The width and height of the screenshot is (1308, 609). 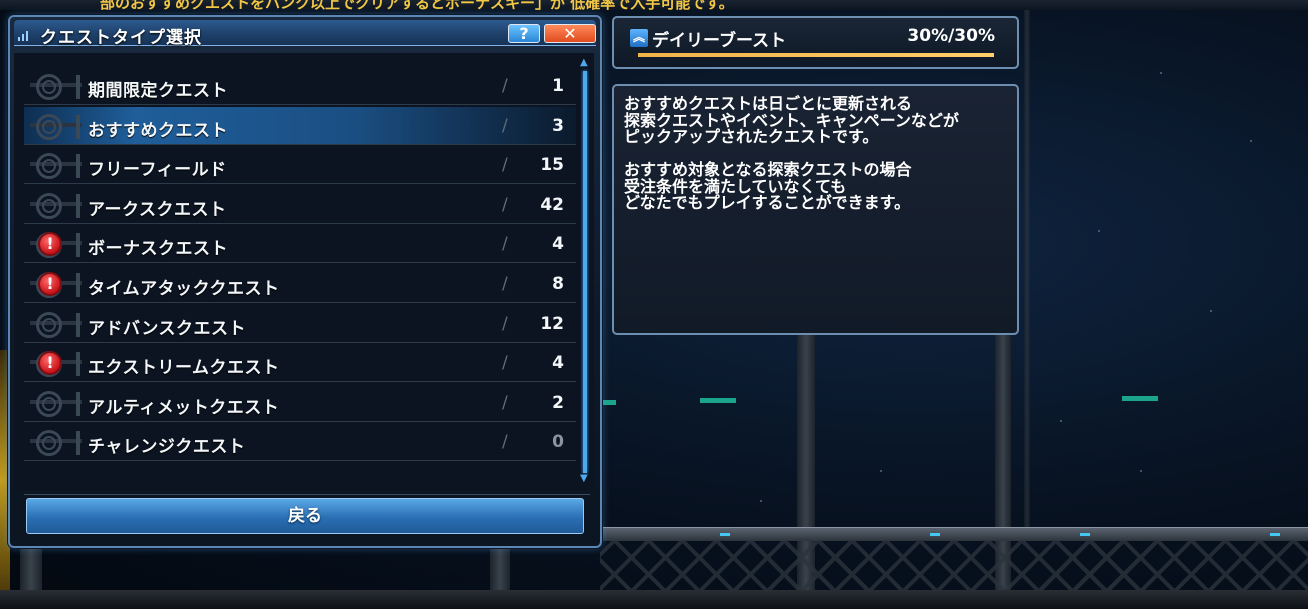 I want to click on divider, so click(x=307, y=494).